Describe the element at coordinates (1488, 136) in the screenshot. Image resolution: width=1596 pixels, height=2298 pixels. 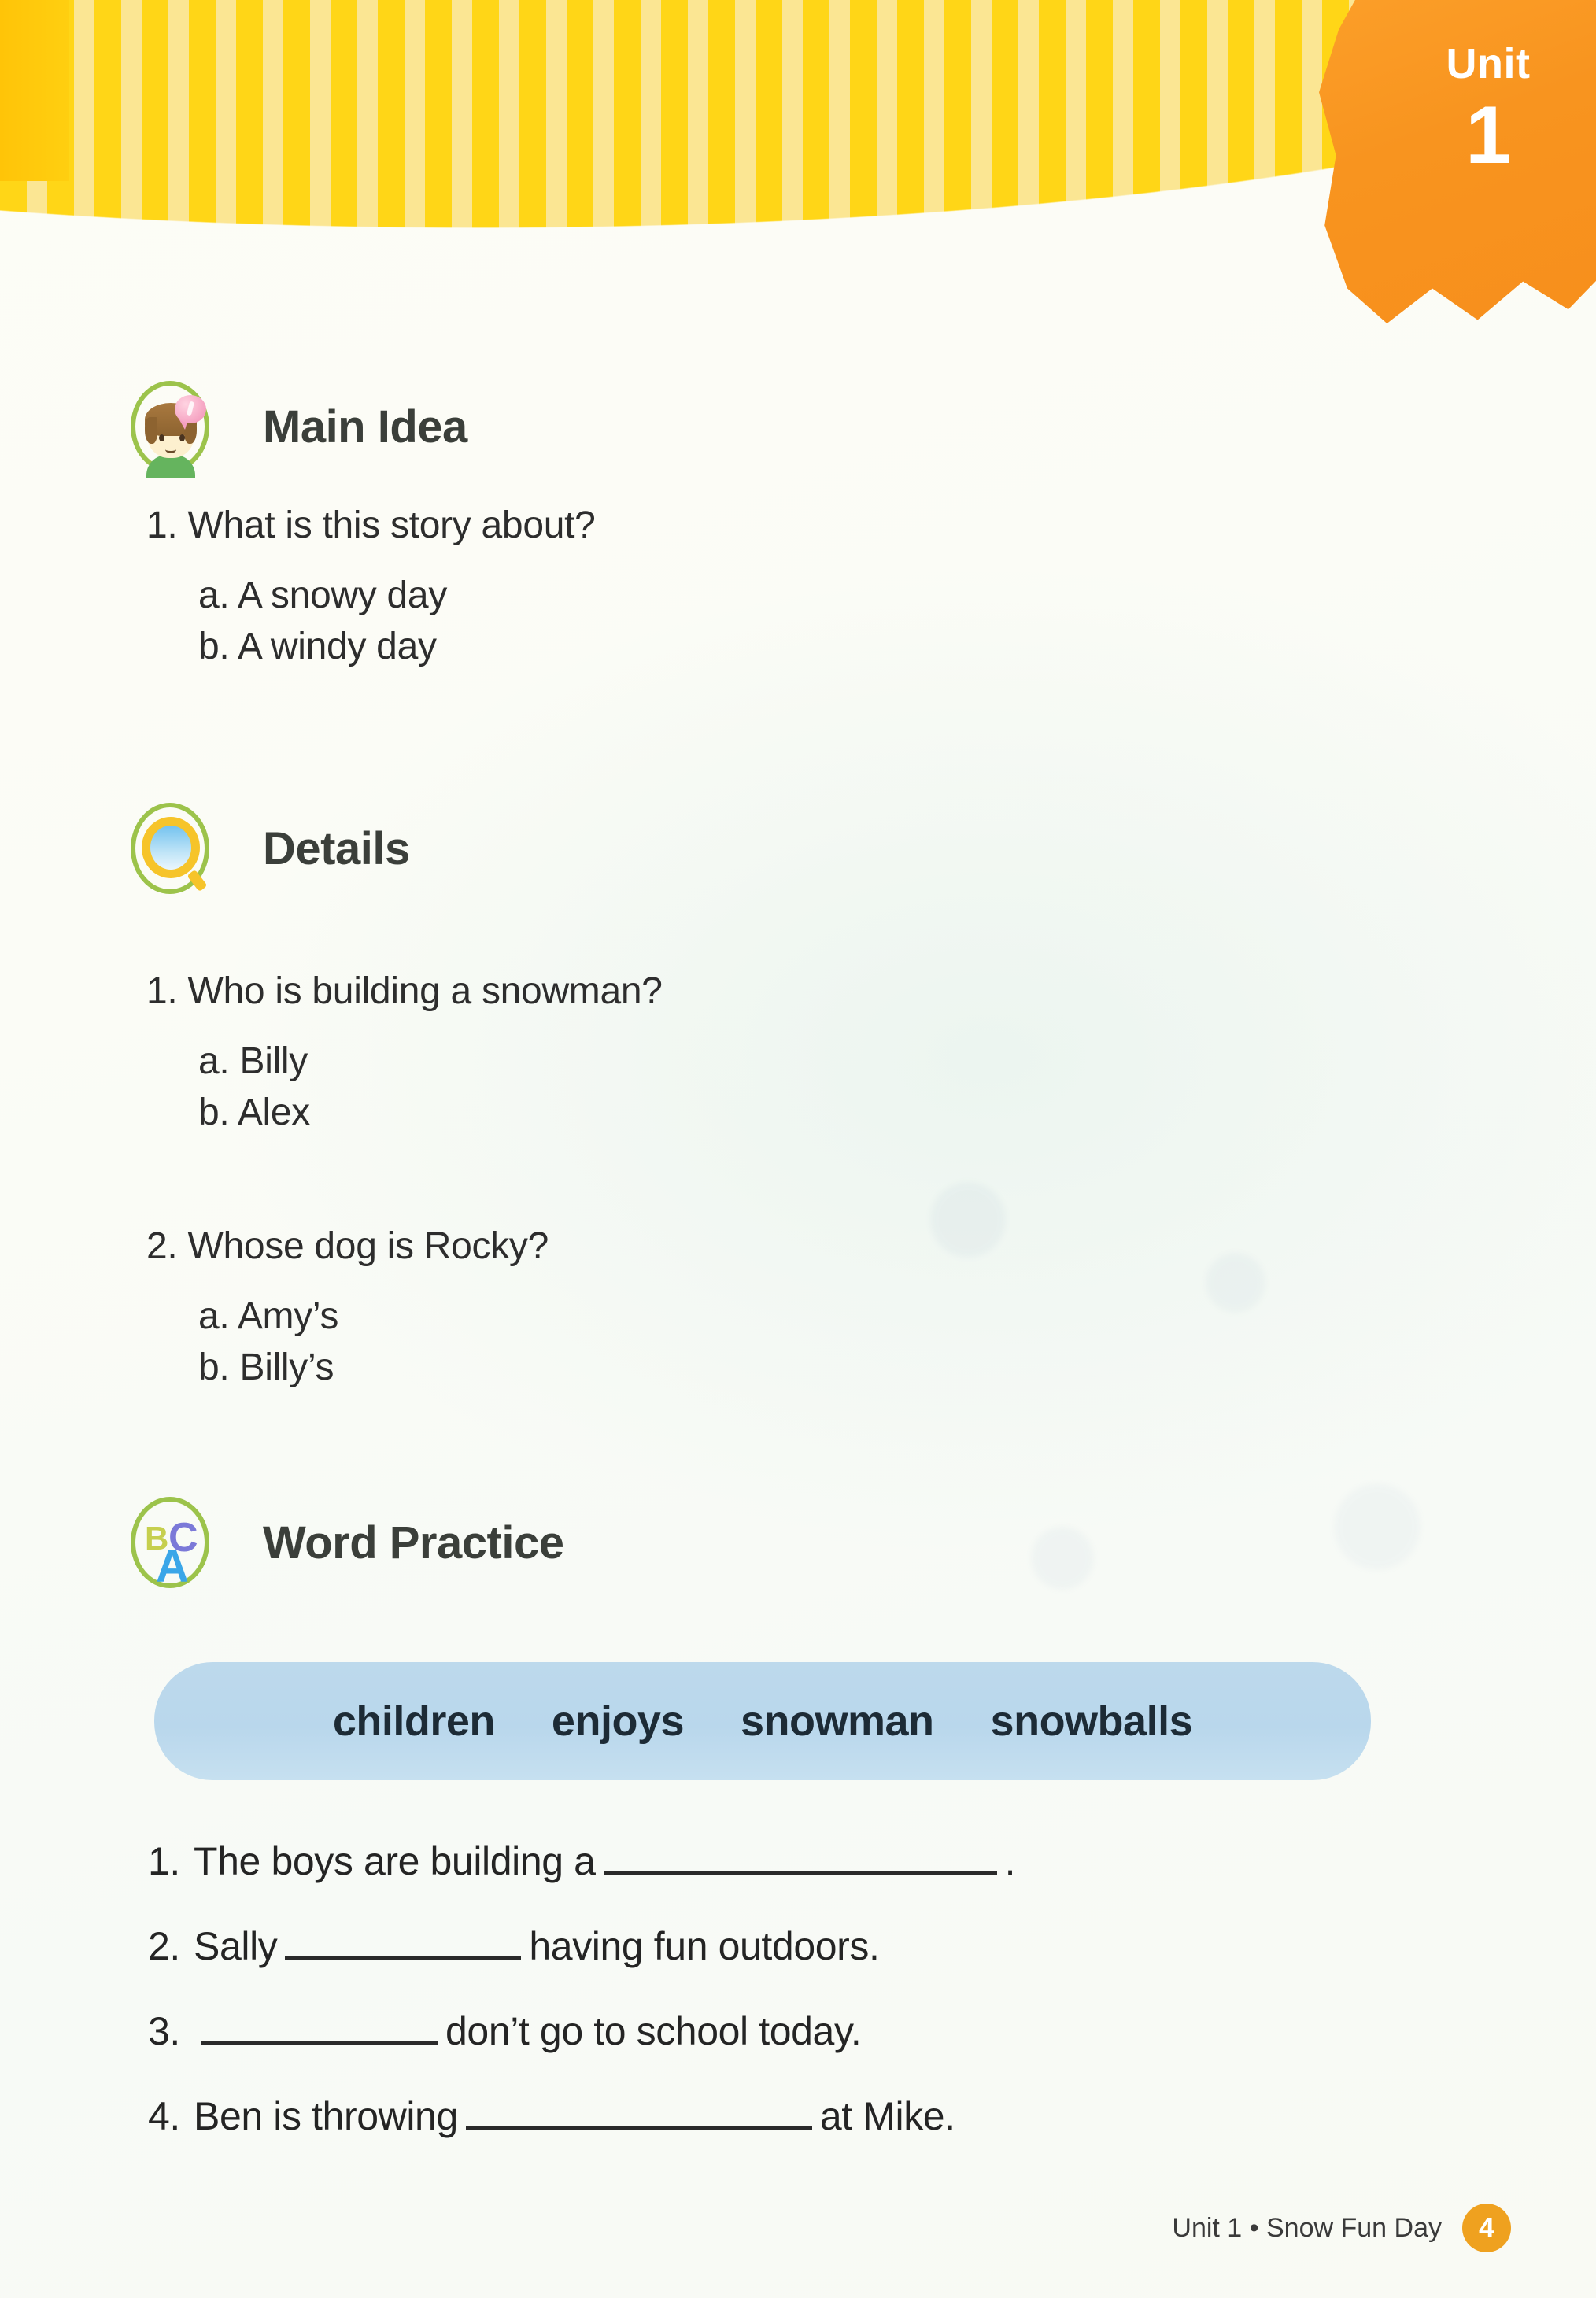
I see `unit-number: 1` at that location.